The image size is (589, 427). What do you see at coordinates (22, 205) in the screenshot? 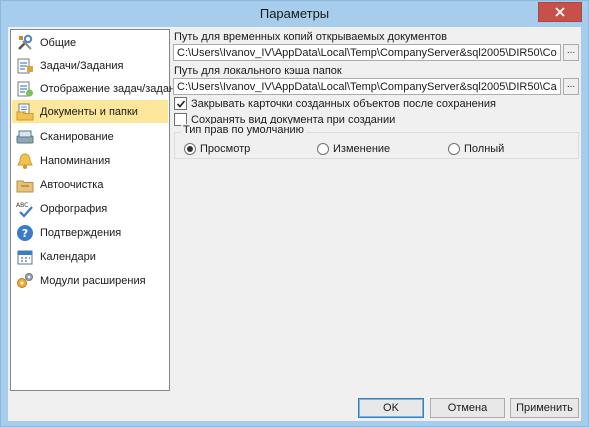
I see `svg-text: ABC` at bounding box center [22, 205].